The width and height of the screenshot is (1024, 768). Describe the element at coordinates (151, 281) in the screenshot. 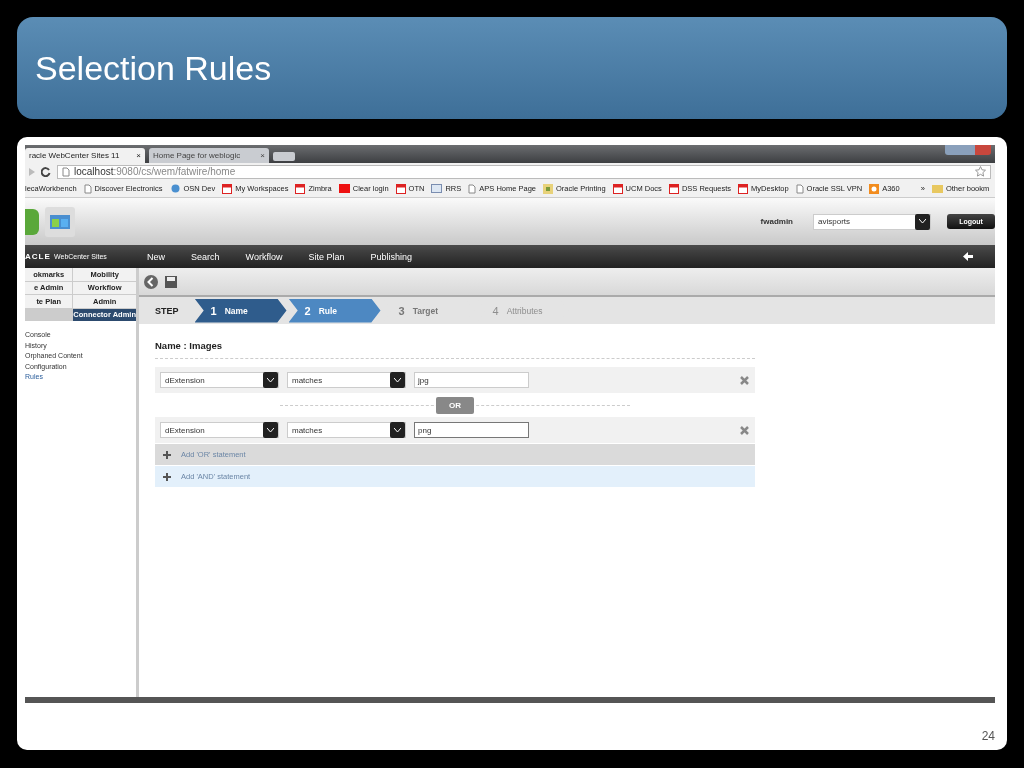

I see `back-icon` at that location.